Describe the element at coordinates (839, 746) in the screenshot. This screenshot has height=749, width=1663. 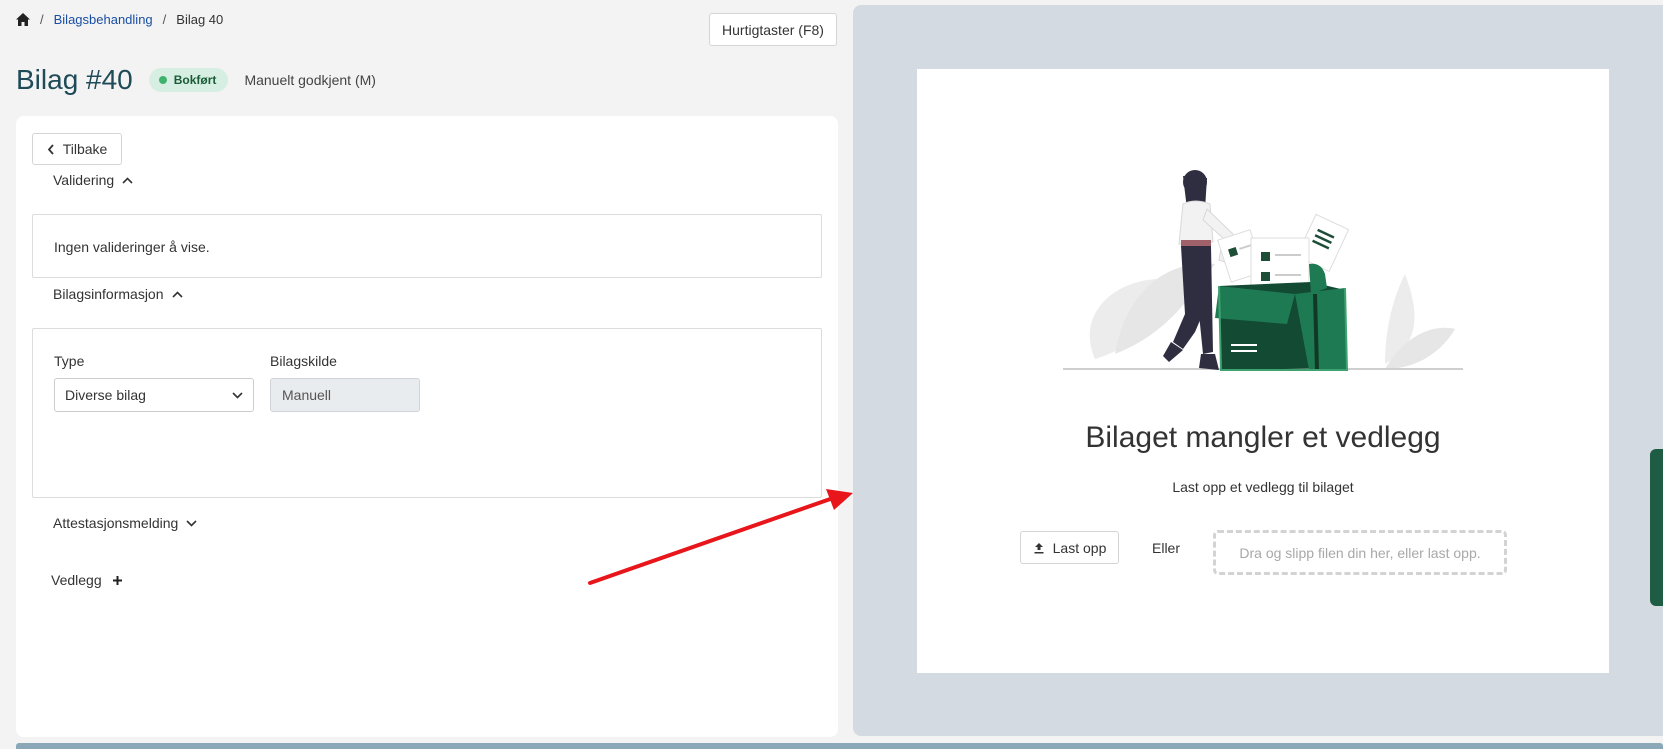
I see `bottom-bar` at that location.